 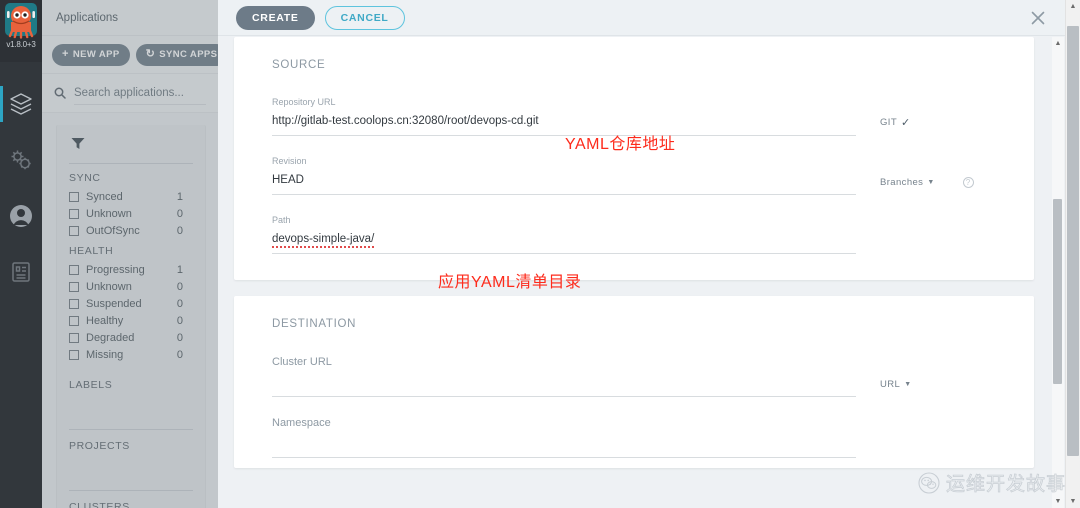 I want to click on close-x-glyph, so click(x=1038, y=18).